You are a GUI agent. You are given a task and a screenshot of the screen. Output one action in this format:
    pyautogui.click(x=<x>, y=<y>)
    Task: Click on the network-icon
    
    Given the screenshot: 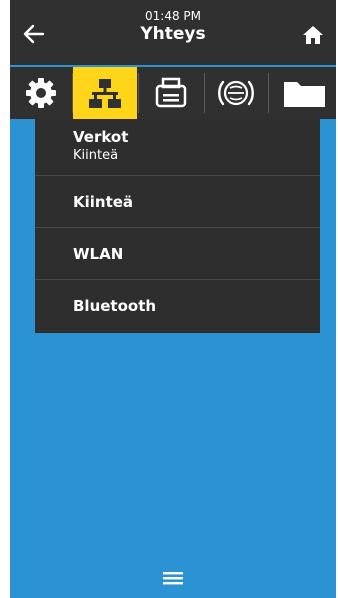 What is the action you would take?
    pyautogui.click(x=105, y=93)
    